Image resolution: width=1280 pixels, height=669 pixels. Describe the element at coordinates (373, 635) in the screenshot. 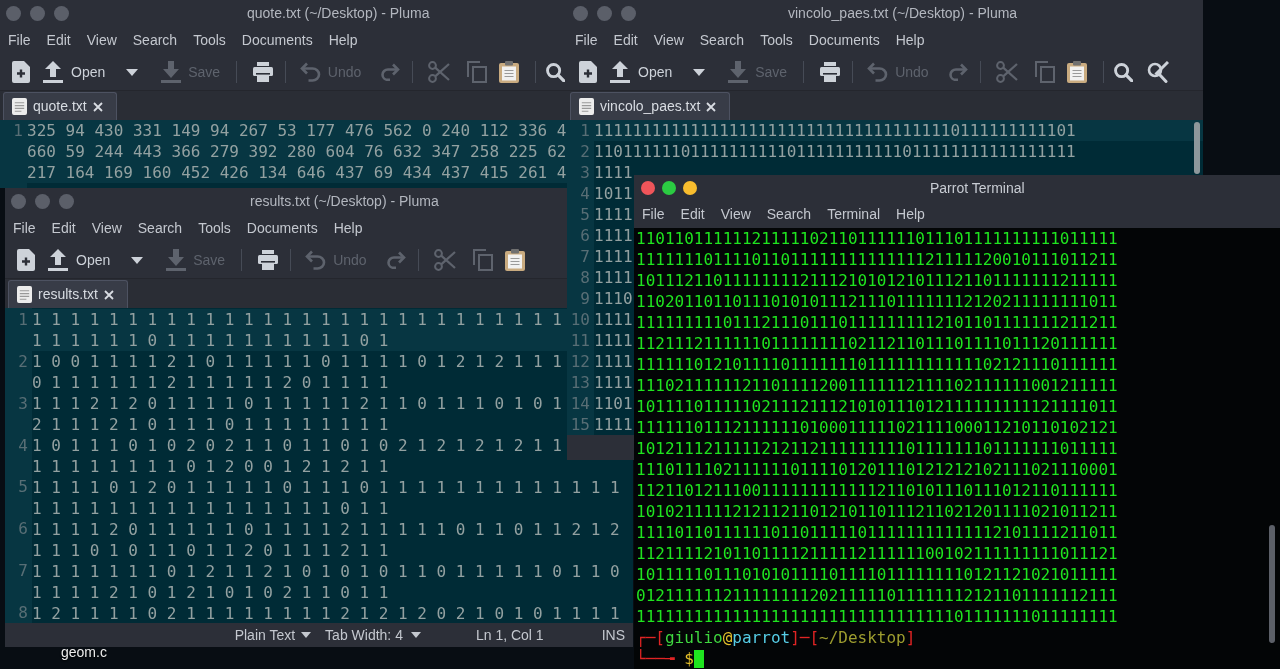

I see `tab-width-dropdown: Tab Width: 4` at that location.